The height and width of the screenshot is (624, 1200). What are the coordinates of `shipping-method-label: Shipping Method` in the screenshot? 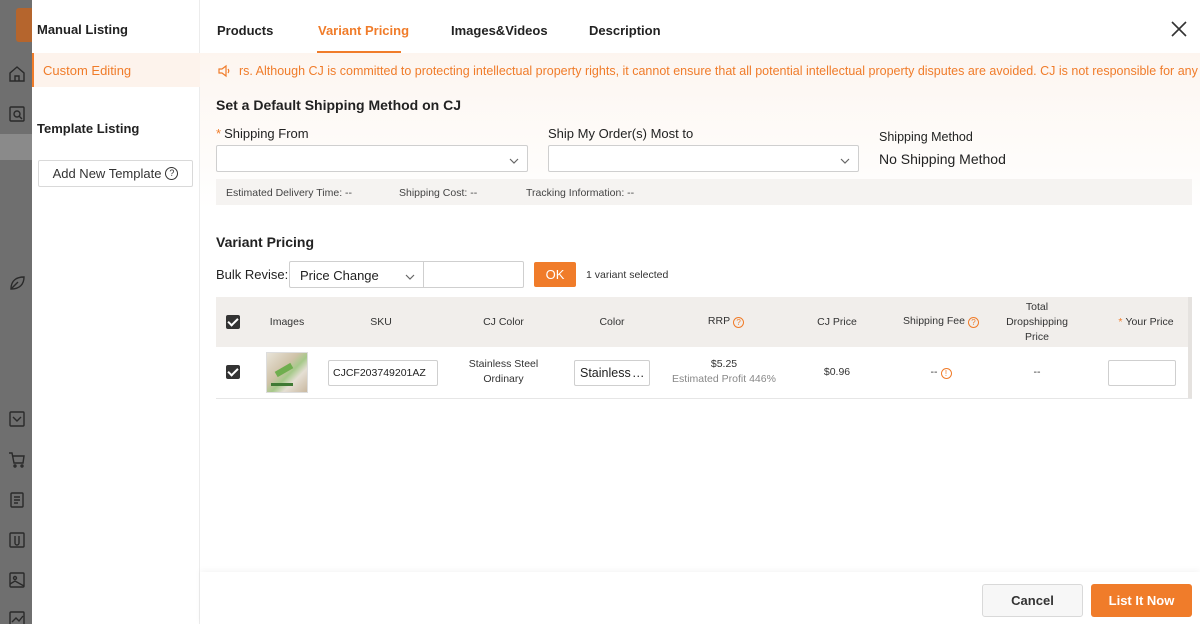 It's located at (926, 137).